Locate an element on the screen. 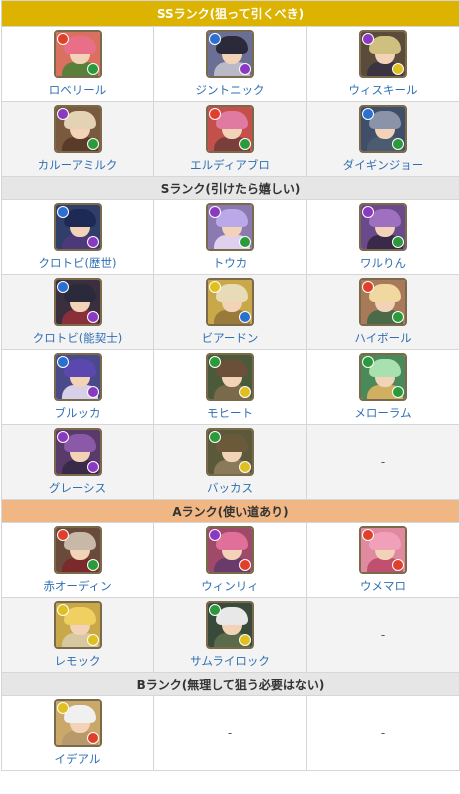  monster-cell: クロトビ(歴世) is located at coordinates (77, 237).